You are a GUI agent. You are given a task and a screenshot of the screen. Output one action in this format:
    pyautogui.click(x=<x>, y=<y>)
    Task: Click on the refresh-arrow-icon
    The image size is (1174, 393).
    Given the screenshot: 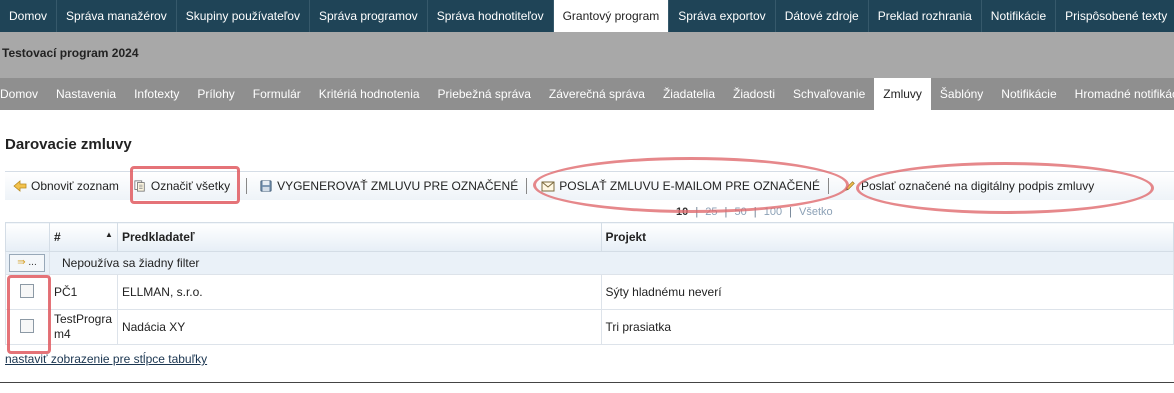 What is the action you would take?
    pyautogui.click(x=20, y=186)
    